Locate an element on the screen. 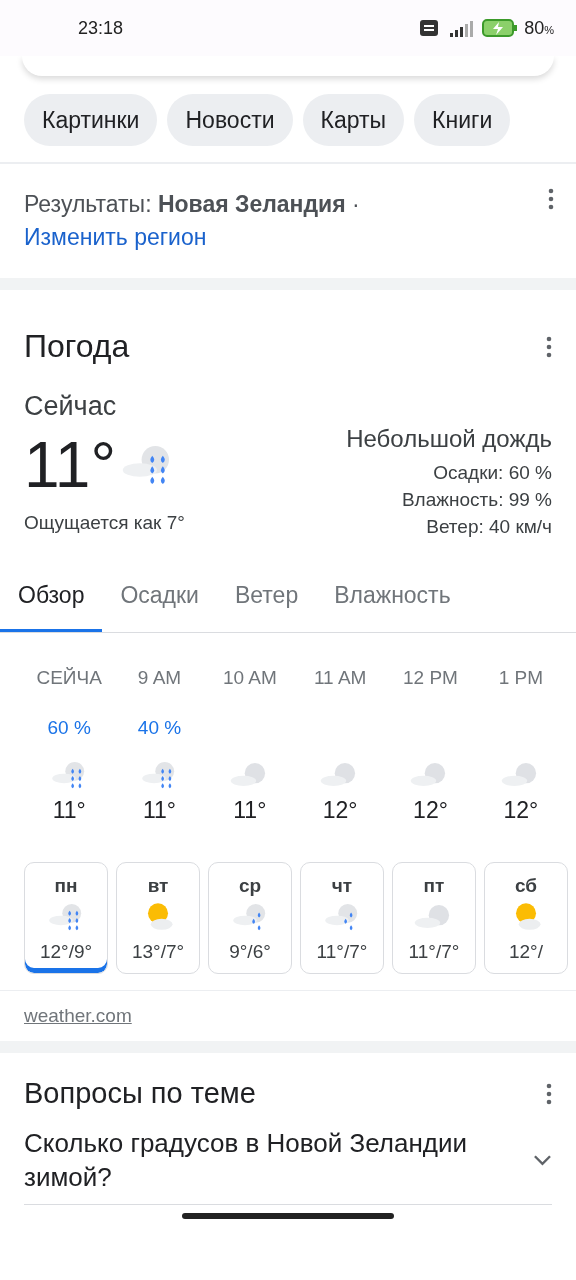 The width and height of the screenshot is (576, 1280). filter-chip: Карты is located at coordinates (353, 120).